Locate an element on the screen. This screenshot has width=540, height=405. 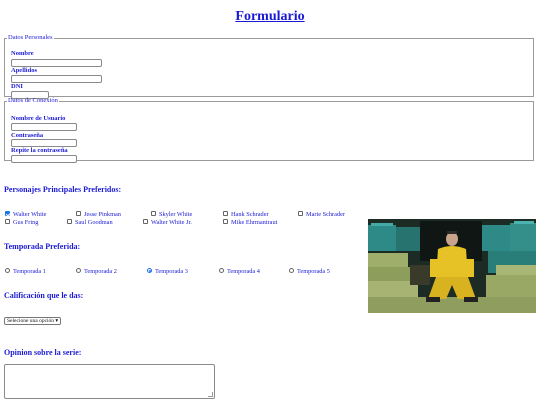
characters-heading: Personajes Principales Preferidos: is located at coordinates (63, 189).